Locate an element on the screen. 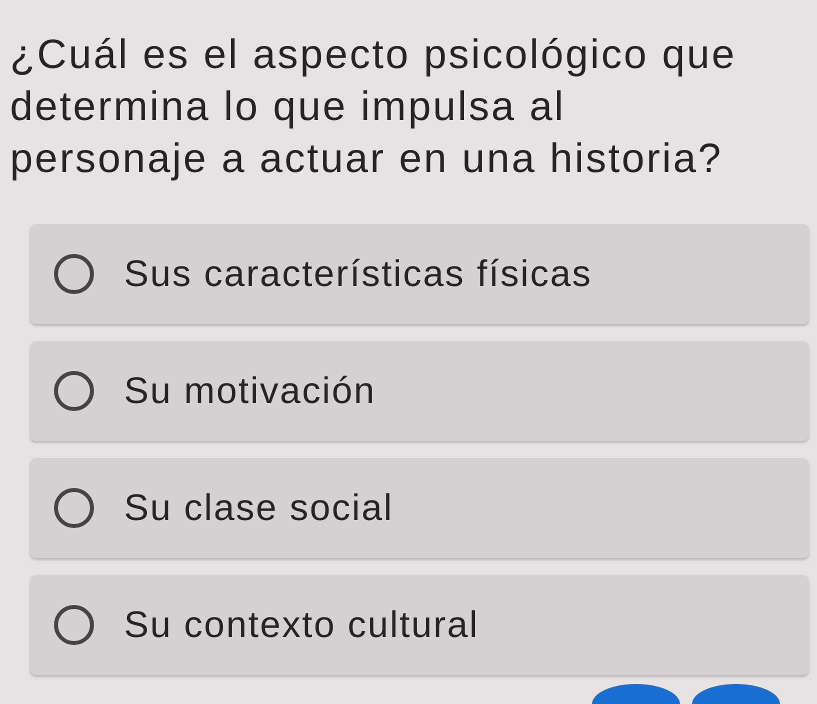 The height and width of the screenshot is (704, 817). option-label: Su clase social is located at coordinates (259, 508).